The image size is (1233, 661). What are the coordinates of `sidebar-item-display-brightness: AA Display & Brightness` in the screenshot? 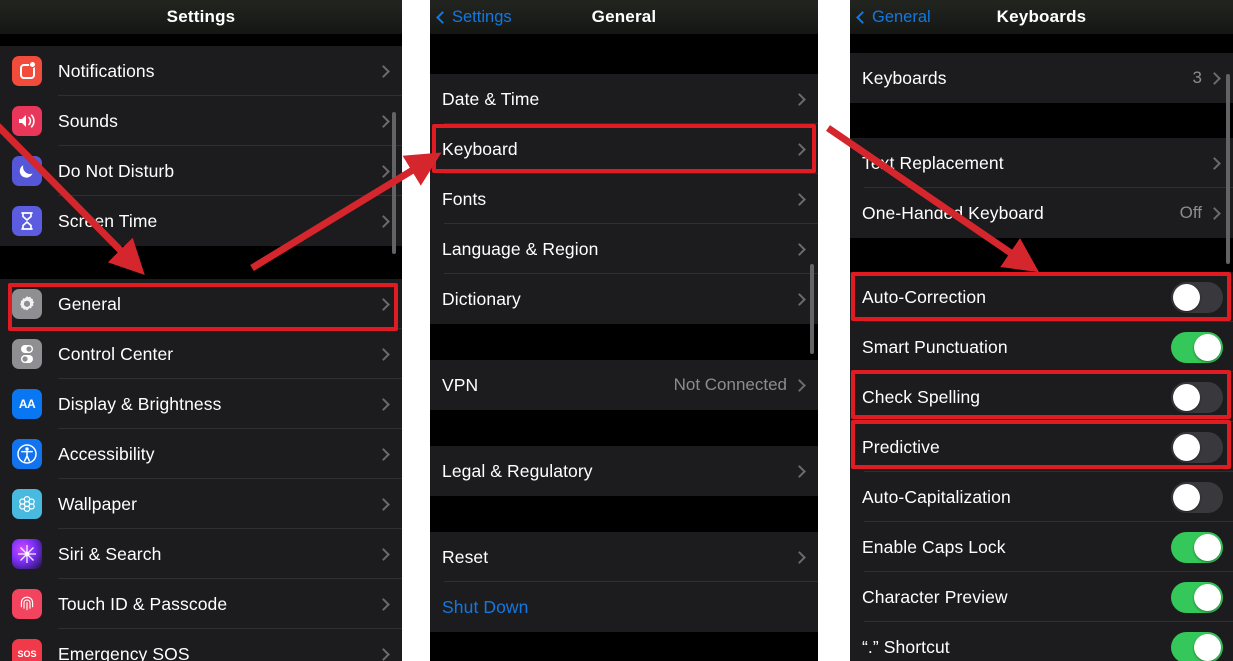 It's located at (201, 404).